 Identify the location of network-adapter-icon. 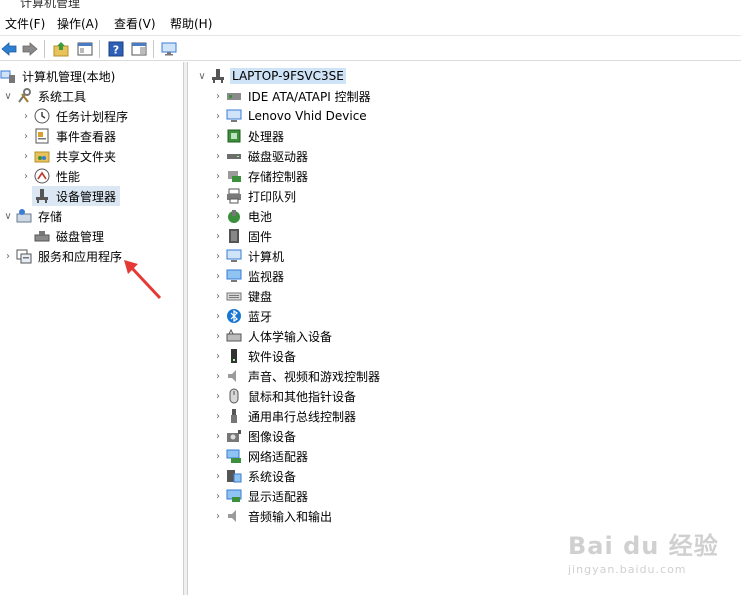
(234, 456).